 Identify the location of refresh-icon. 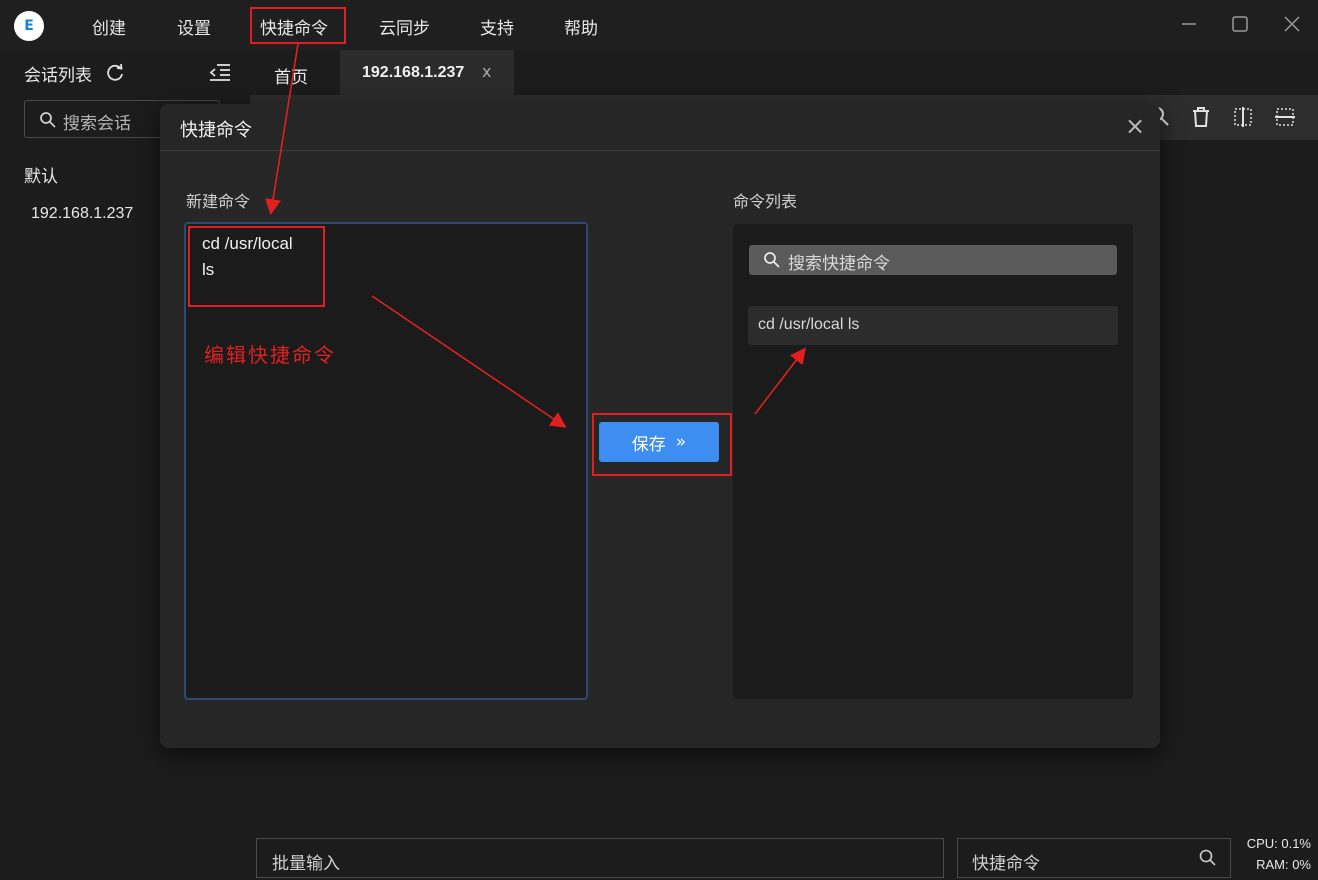
(115, 73).